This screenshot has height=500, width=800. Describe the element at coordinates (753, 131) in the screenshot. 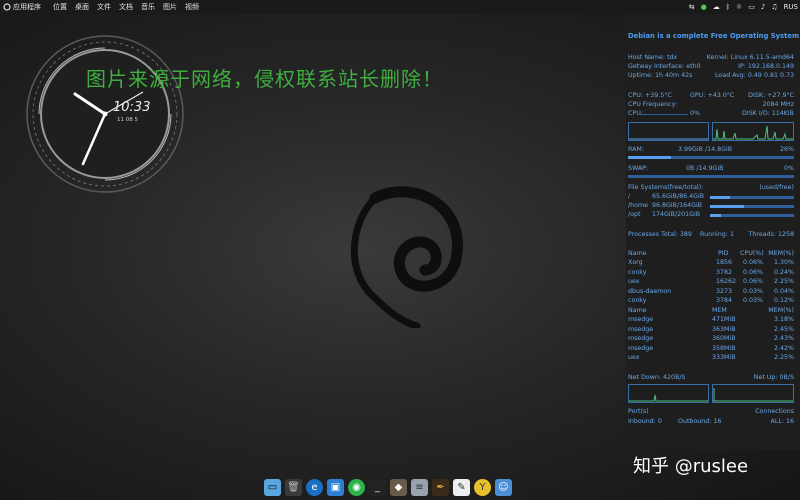

I see `disk-io-graph` at that location.